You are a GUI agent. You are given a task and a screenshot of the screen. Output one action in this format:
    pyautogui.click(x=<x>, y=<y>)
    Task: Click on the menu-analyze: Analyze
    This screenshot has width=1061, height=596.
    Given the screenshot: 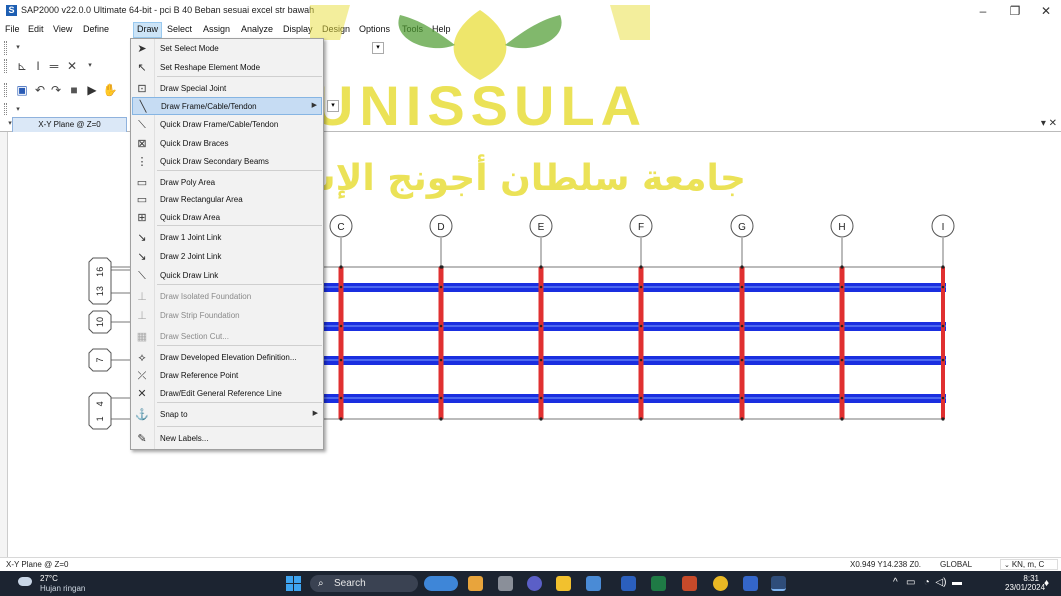 What is the action you would take?
    pyautogui.click(x=257, y=29)
    